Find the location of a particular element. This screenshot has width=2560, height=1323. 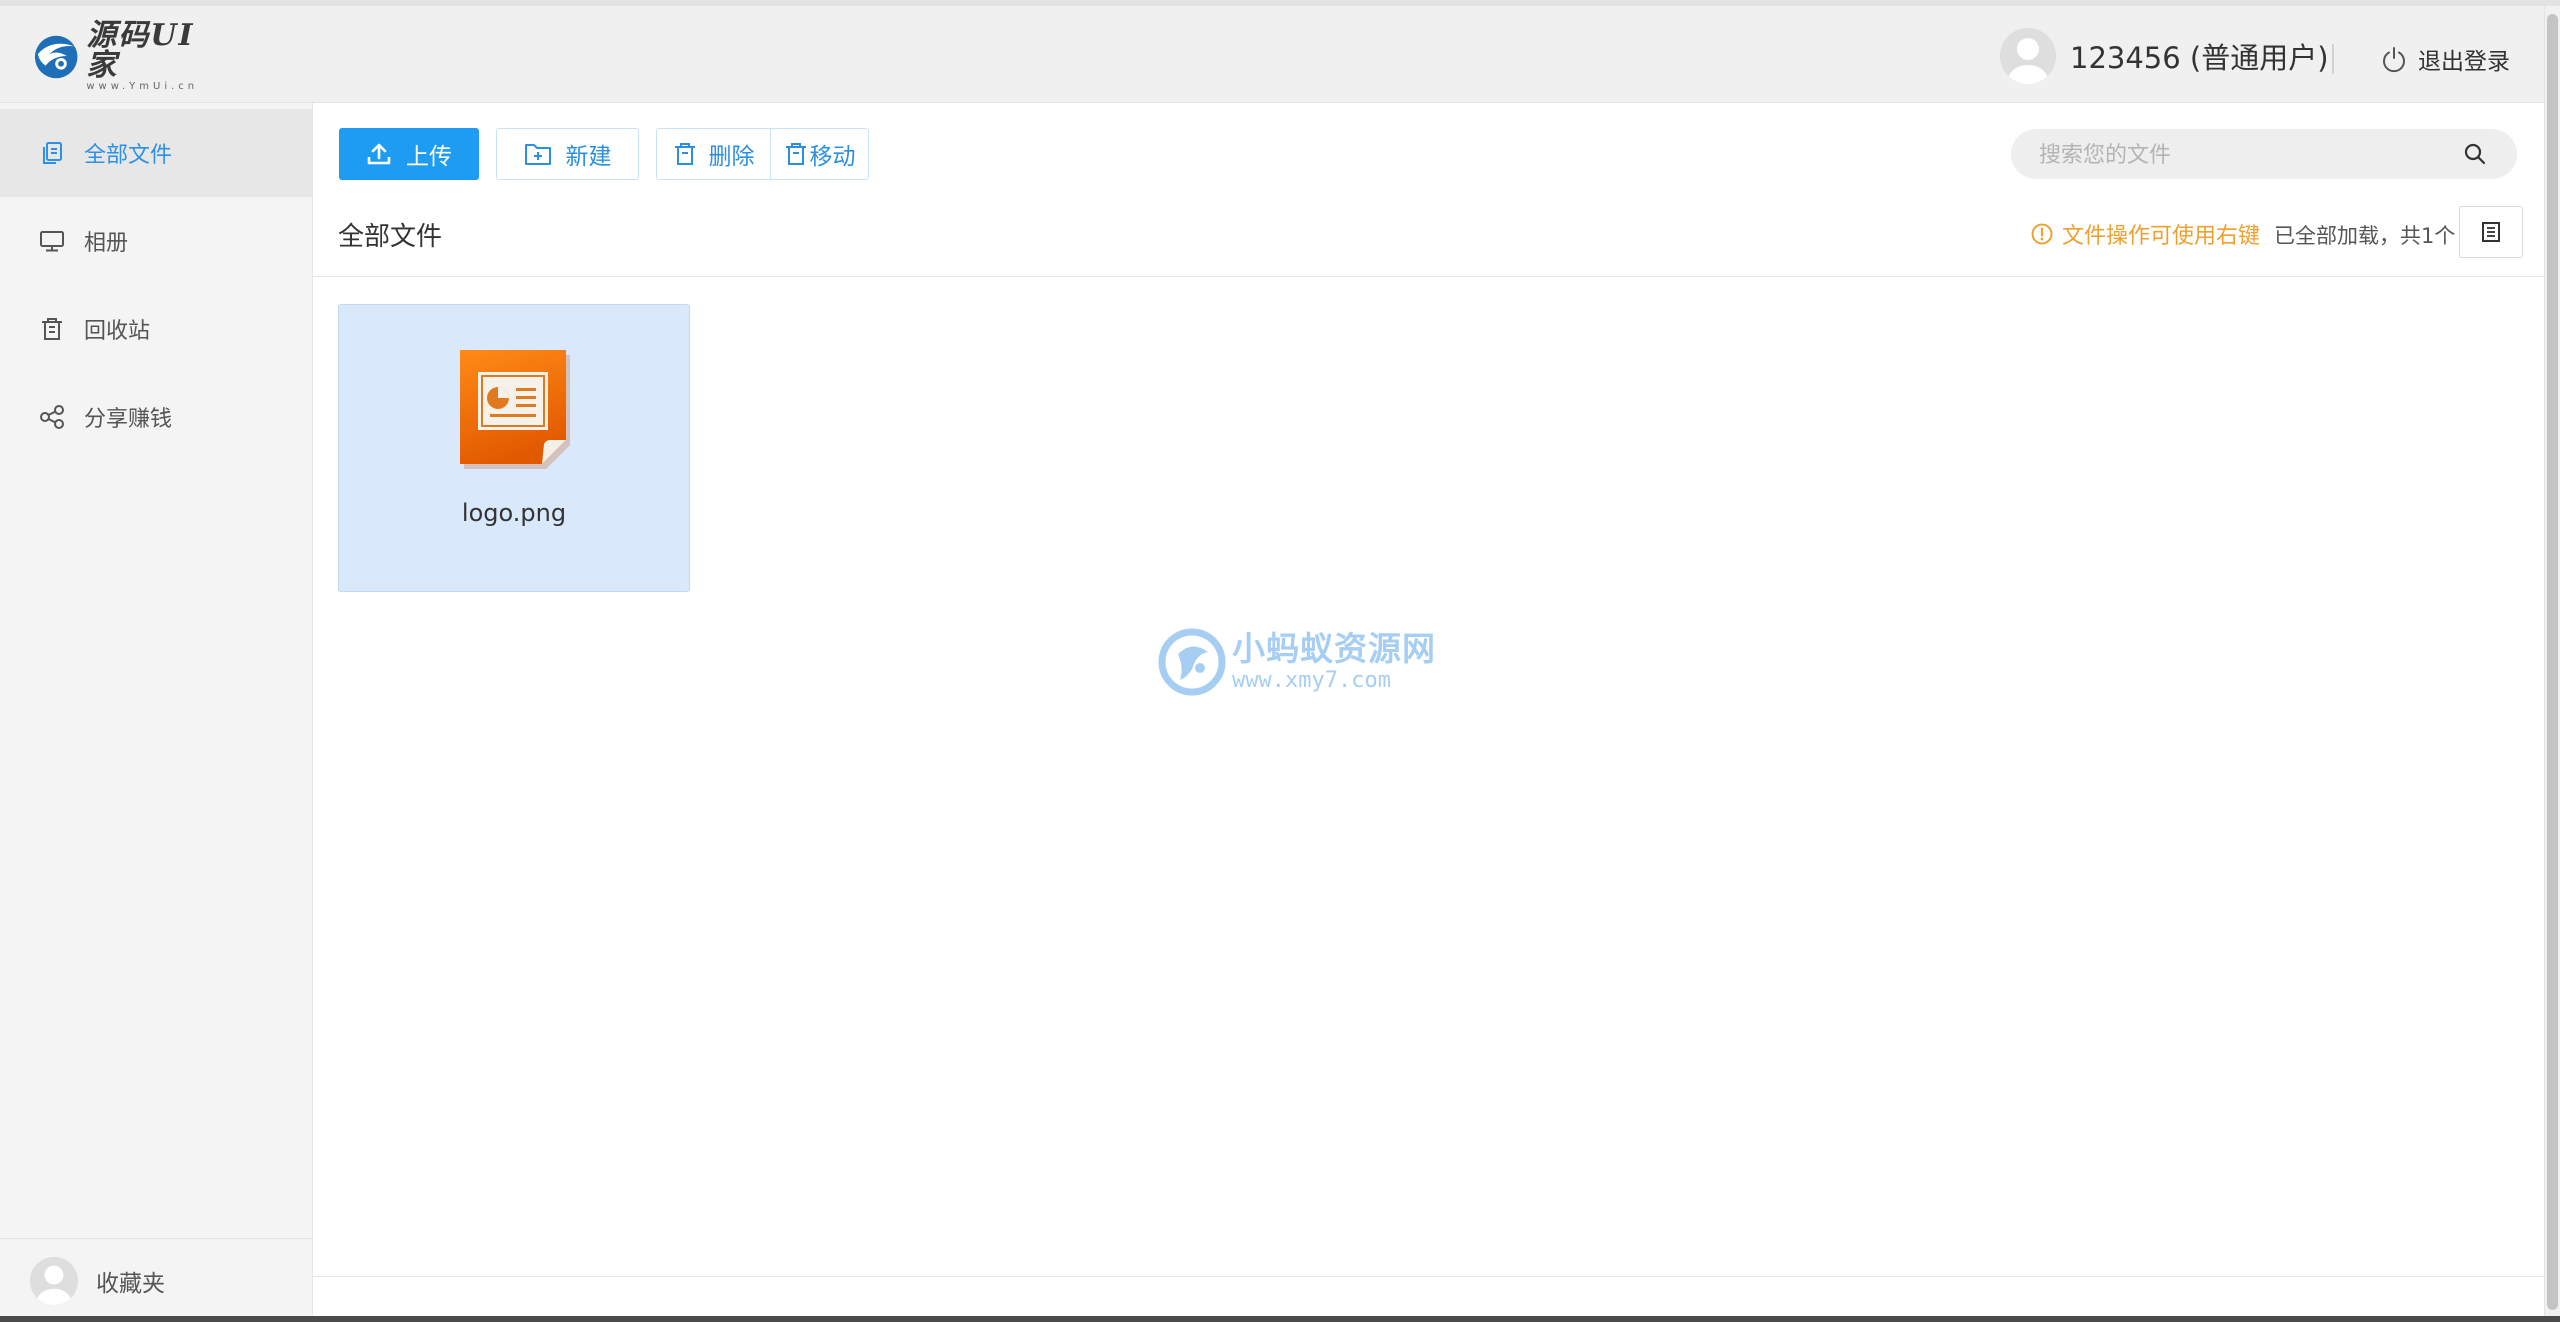

sidebar-item-all-files: 全部文件 is located at coordinates (156, 153).